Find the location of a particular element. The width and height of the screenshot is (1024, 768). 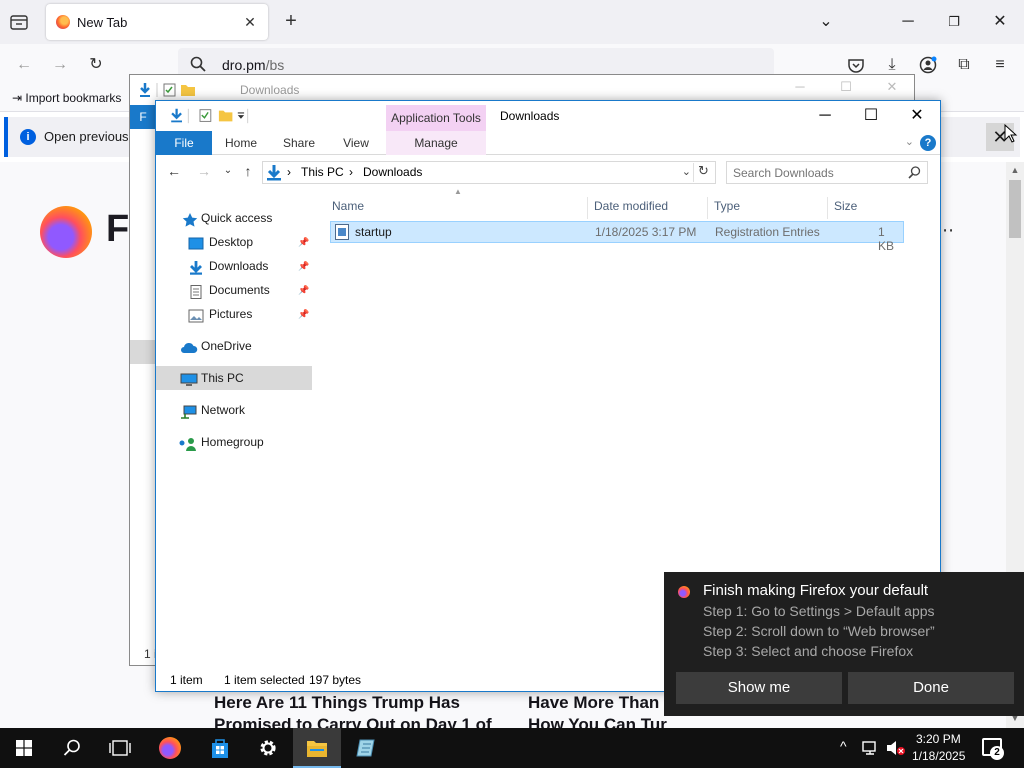

nav-label: OneDrive is located at coordinates (226, 346).